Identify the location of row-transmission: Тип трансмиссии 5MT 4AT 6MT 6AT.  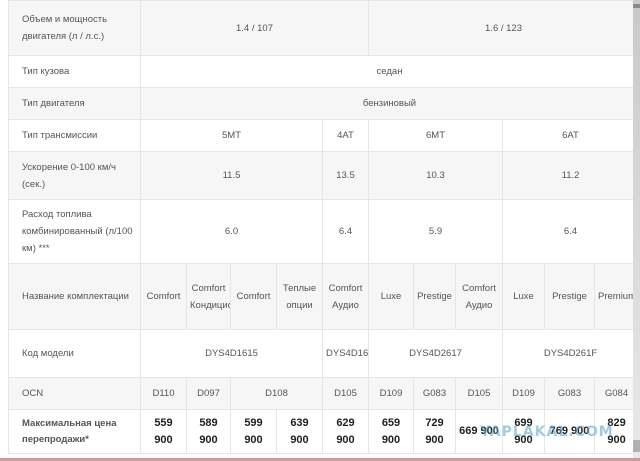
(324, 135).